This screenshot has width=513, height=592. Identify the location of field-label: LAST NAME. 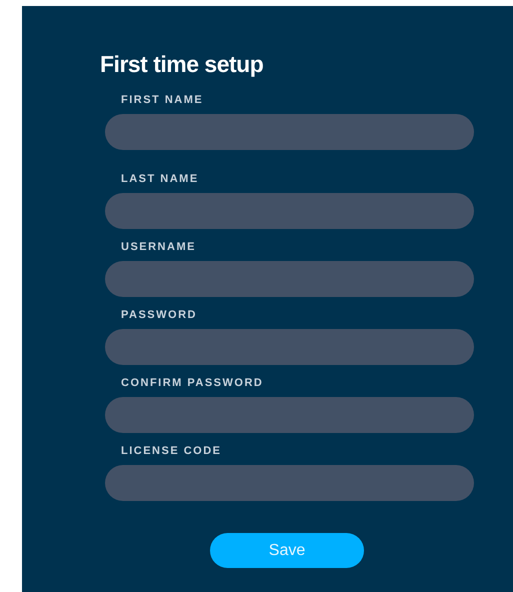
(159, 179).